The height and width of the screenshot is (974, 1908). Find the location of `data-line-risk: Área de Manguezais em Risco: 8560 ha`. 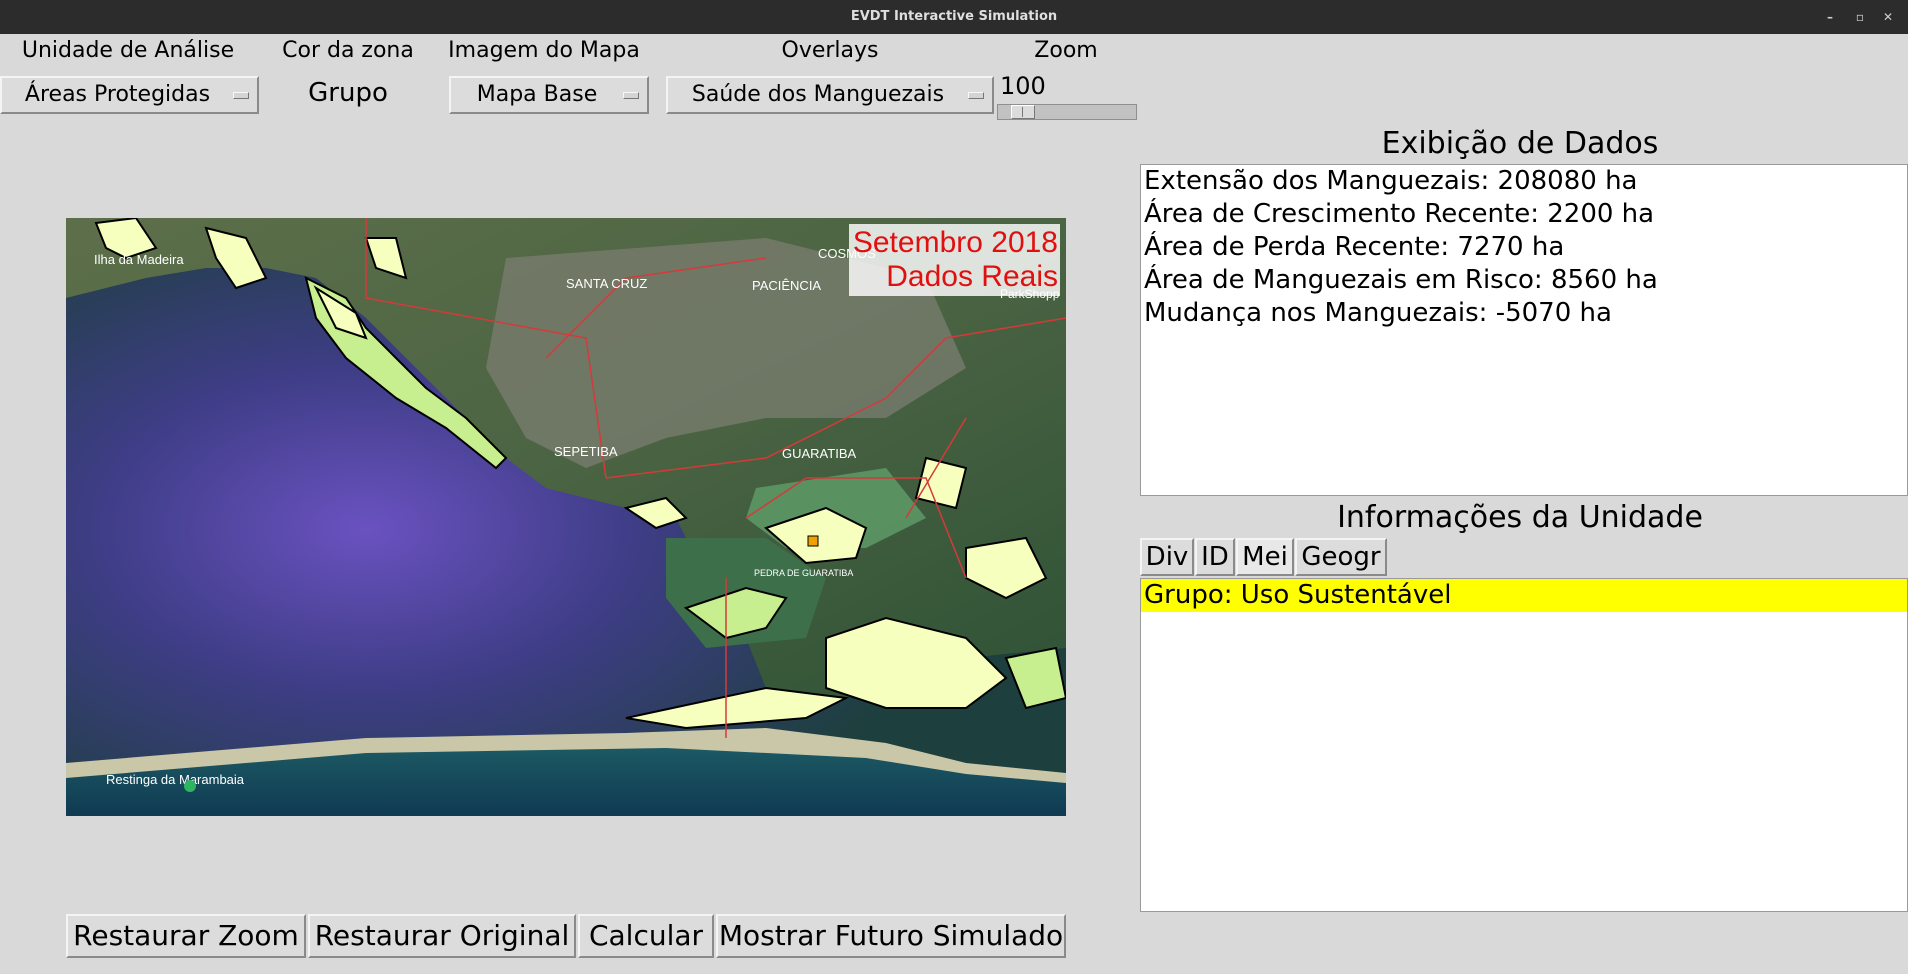

data-line-risk: Área de Manguezais em Risco: 8560 ha is located at coordinates (1401, 280).